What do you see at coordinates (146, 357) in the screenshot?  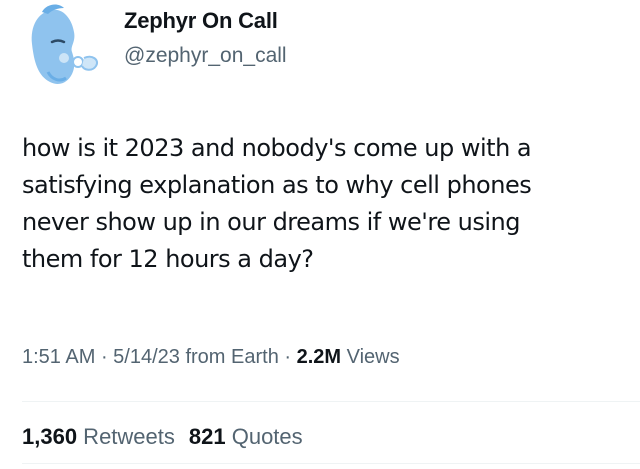 I see `tweet-date: 5/14/23` at bounding box center [146, 357].